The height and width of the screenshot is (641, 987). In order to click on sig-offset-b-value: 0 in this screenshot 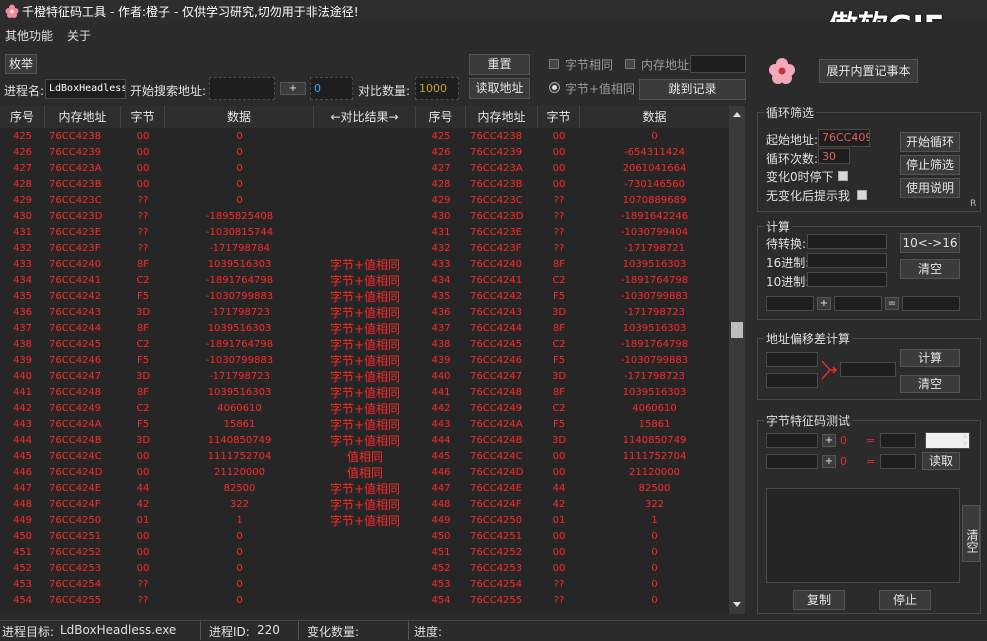, I will do `click(843, 461)`.